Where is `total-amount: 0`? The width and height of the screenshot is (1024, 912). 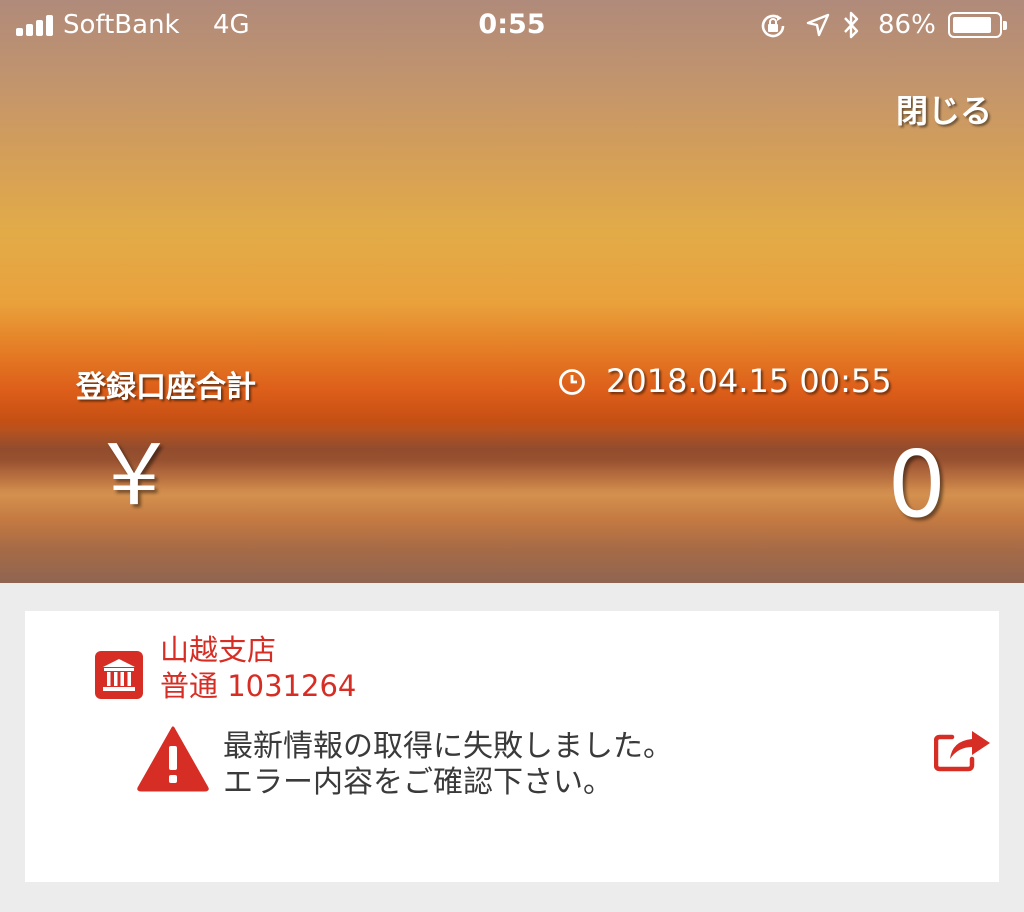
total-amount: 0 is located at coordinates (916, 484).